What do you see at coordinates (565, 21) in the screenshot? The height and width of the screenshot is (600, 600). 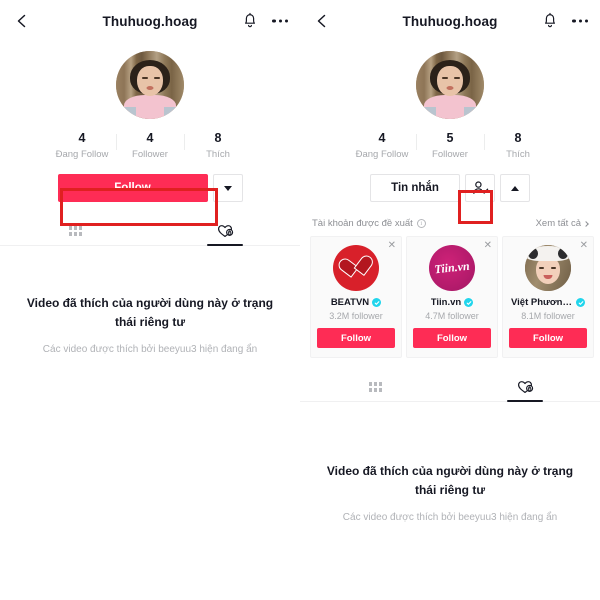 I see `right-header-actions` at bounding box center [565, 21].